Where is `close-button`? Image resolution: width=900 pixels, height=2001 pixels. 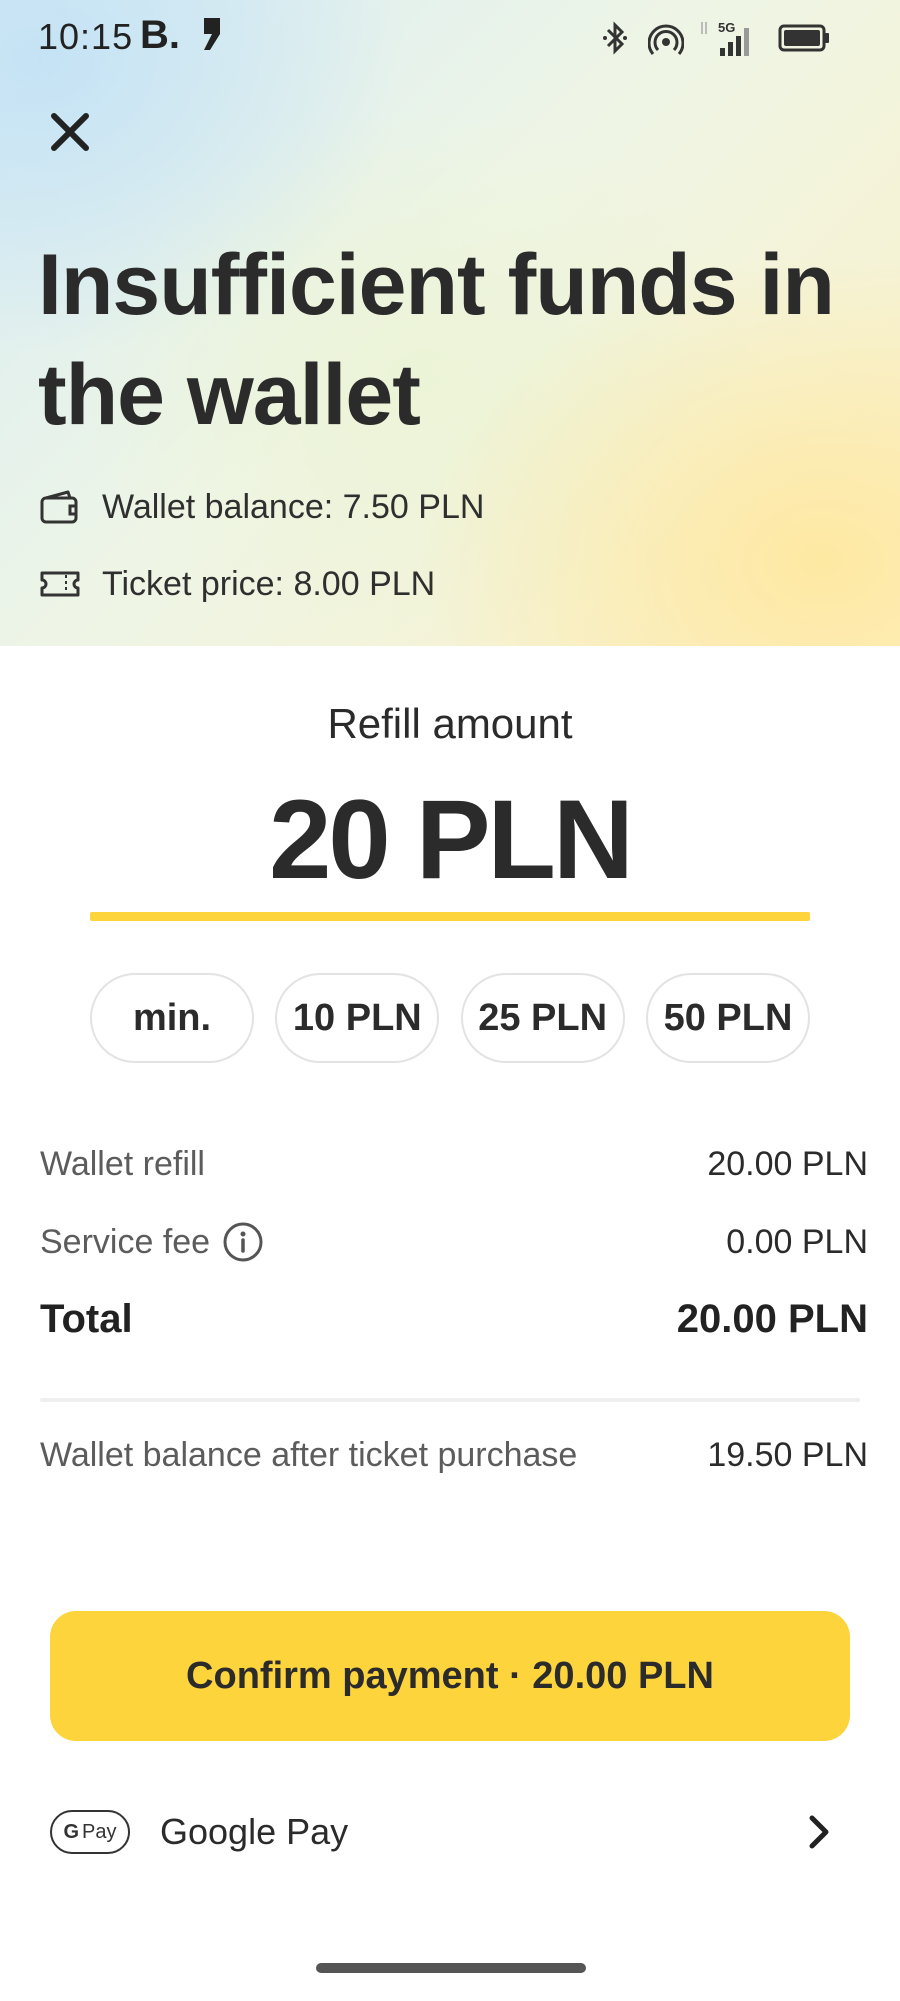 close-button is located at coordinates (70, 132).